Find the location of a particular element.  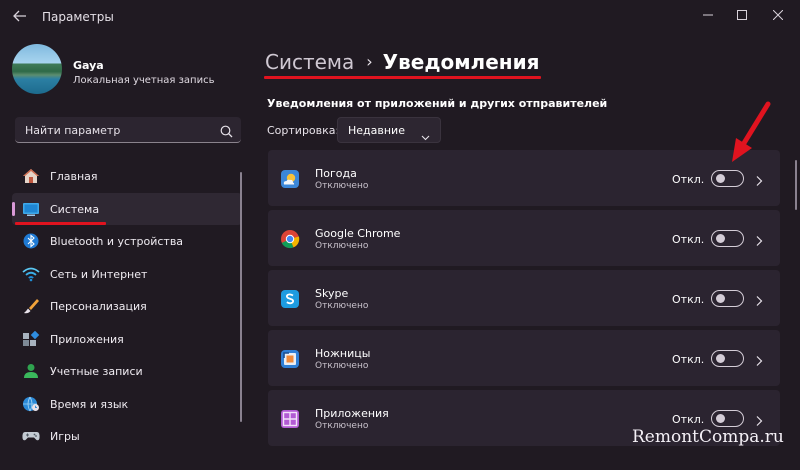

account-type: Локальная учетная запись is located at coordinates (144, 80).